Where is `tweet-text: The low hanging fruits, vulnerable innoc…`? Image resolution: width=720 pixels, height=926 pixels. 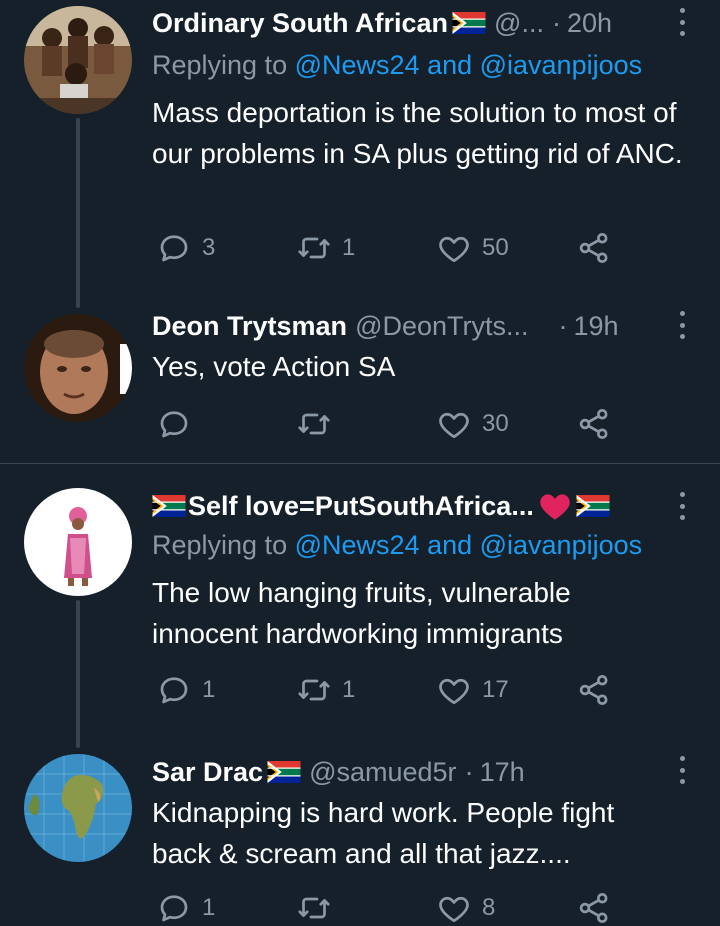 tweet-text: The low hanging fruits, vulnerable innoc… is located at coordinates (361, 613).